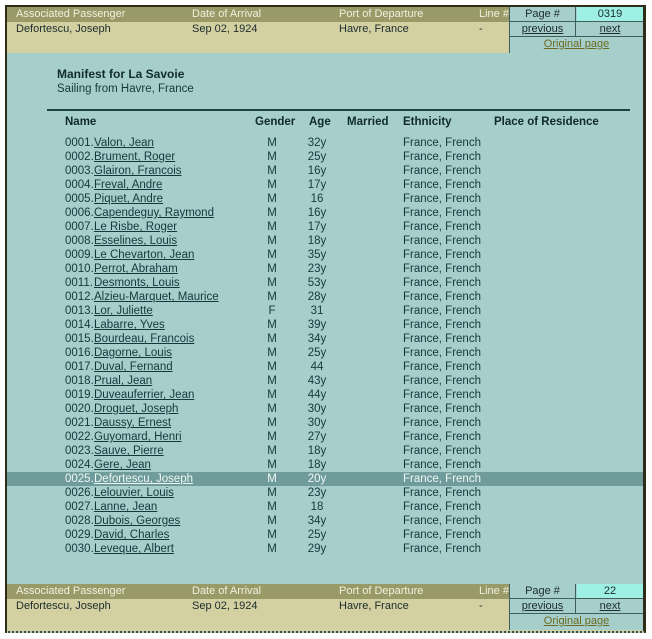 Image resolution: width=652 pixels, height=639 pixels. Describe the element at coordinates (122, 465) in the screenshot. I see `passenger-name-link: Gere, Jean` at that location.